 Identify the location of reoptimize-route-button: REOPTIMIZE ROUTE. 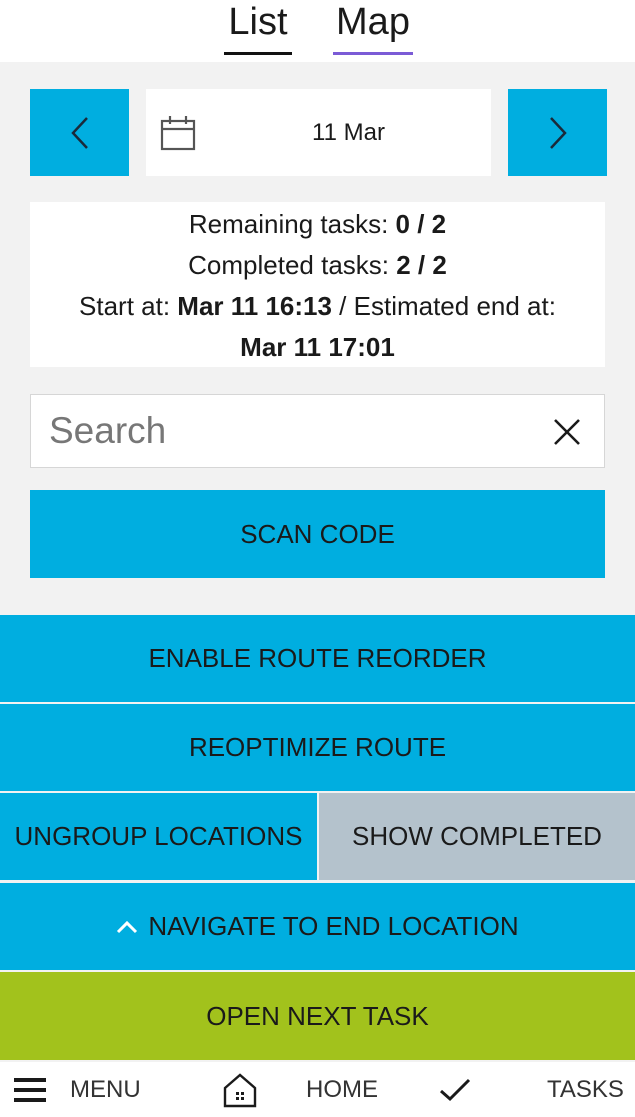
(317, 747).